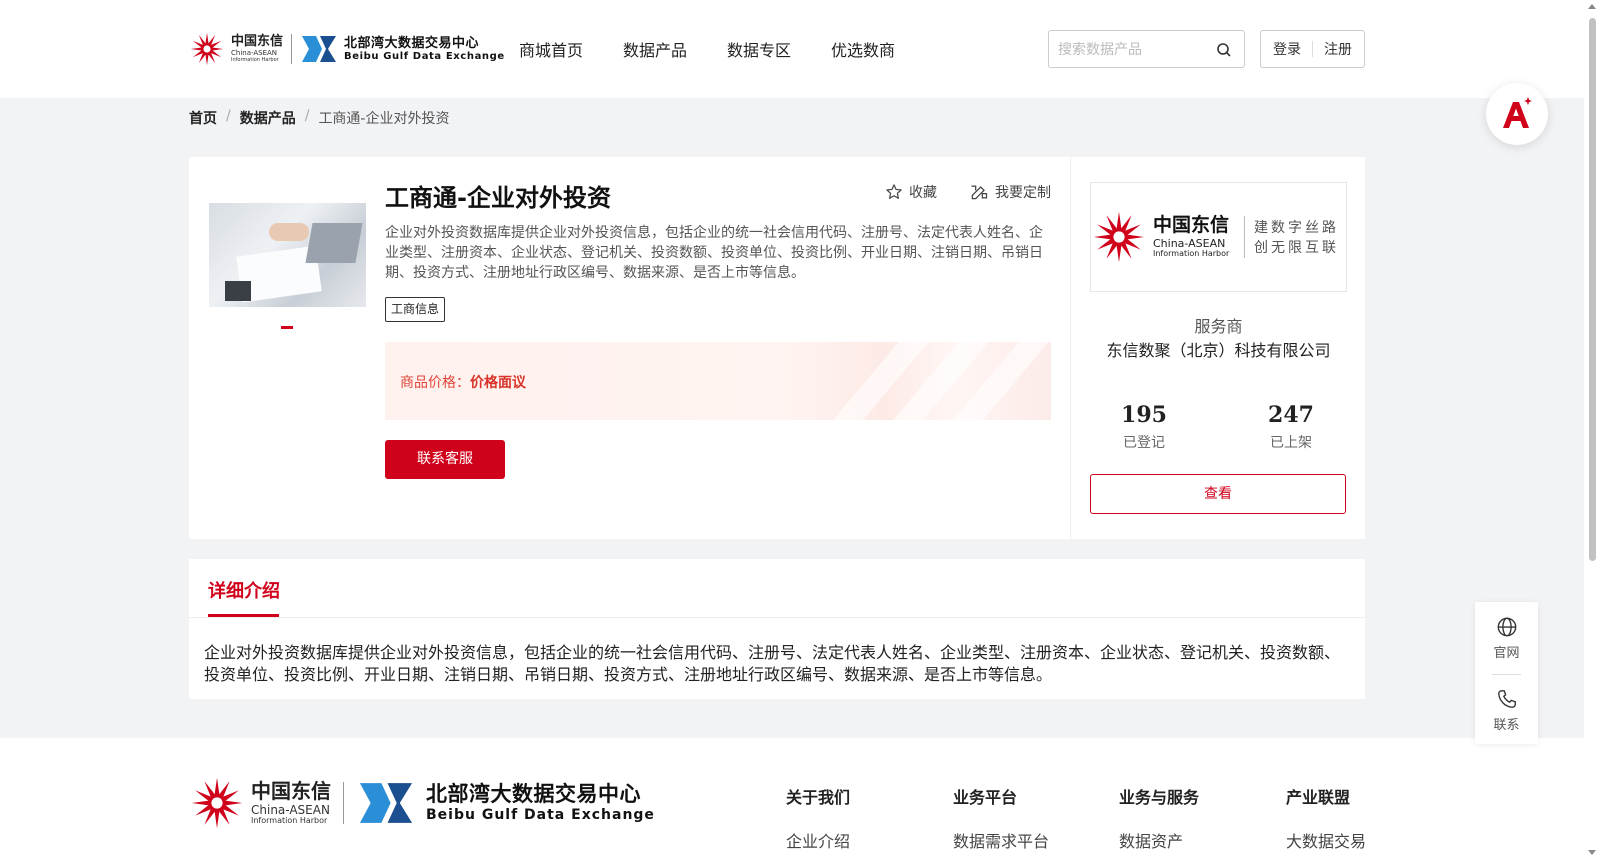  I want to click on assistant-a-icon, so click(1517, 112).